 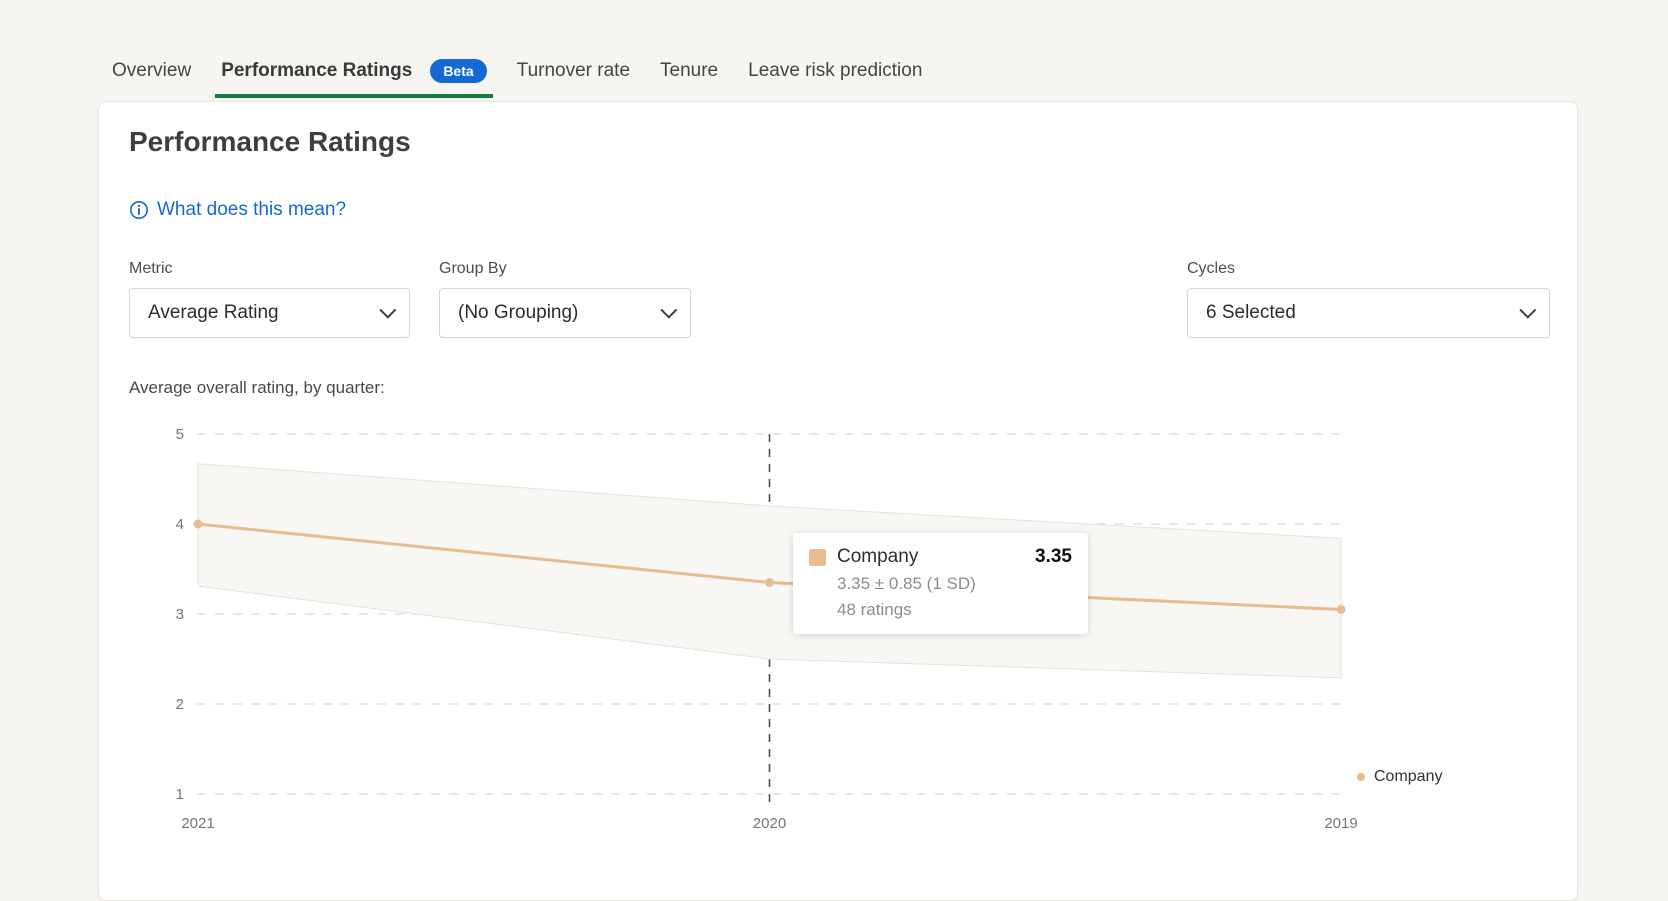 I want to click on y-axis-tick: 4, so click(x=180, y=524).